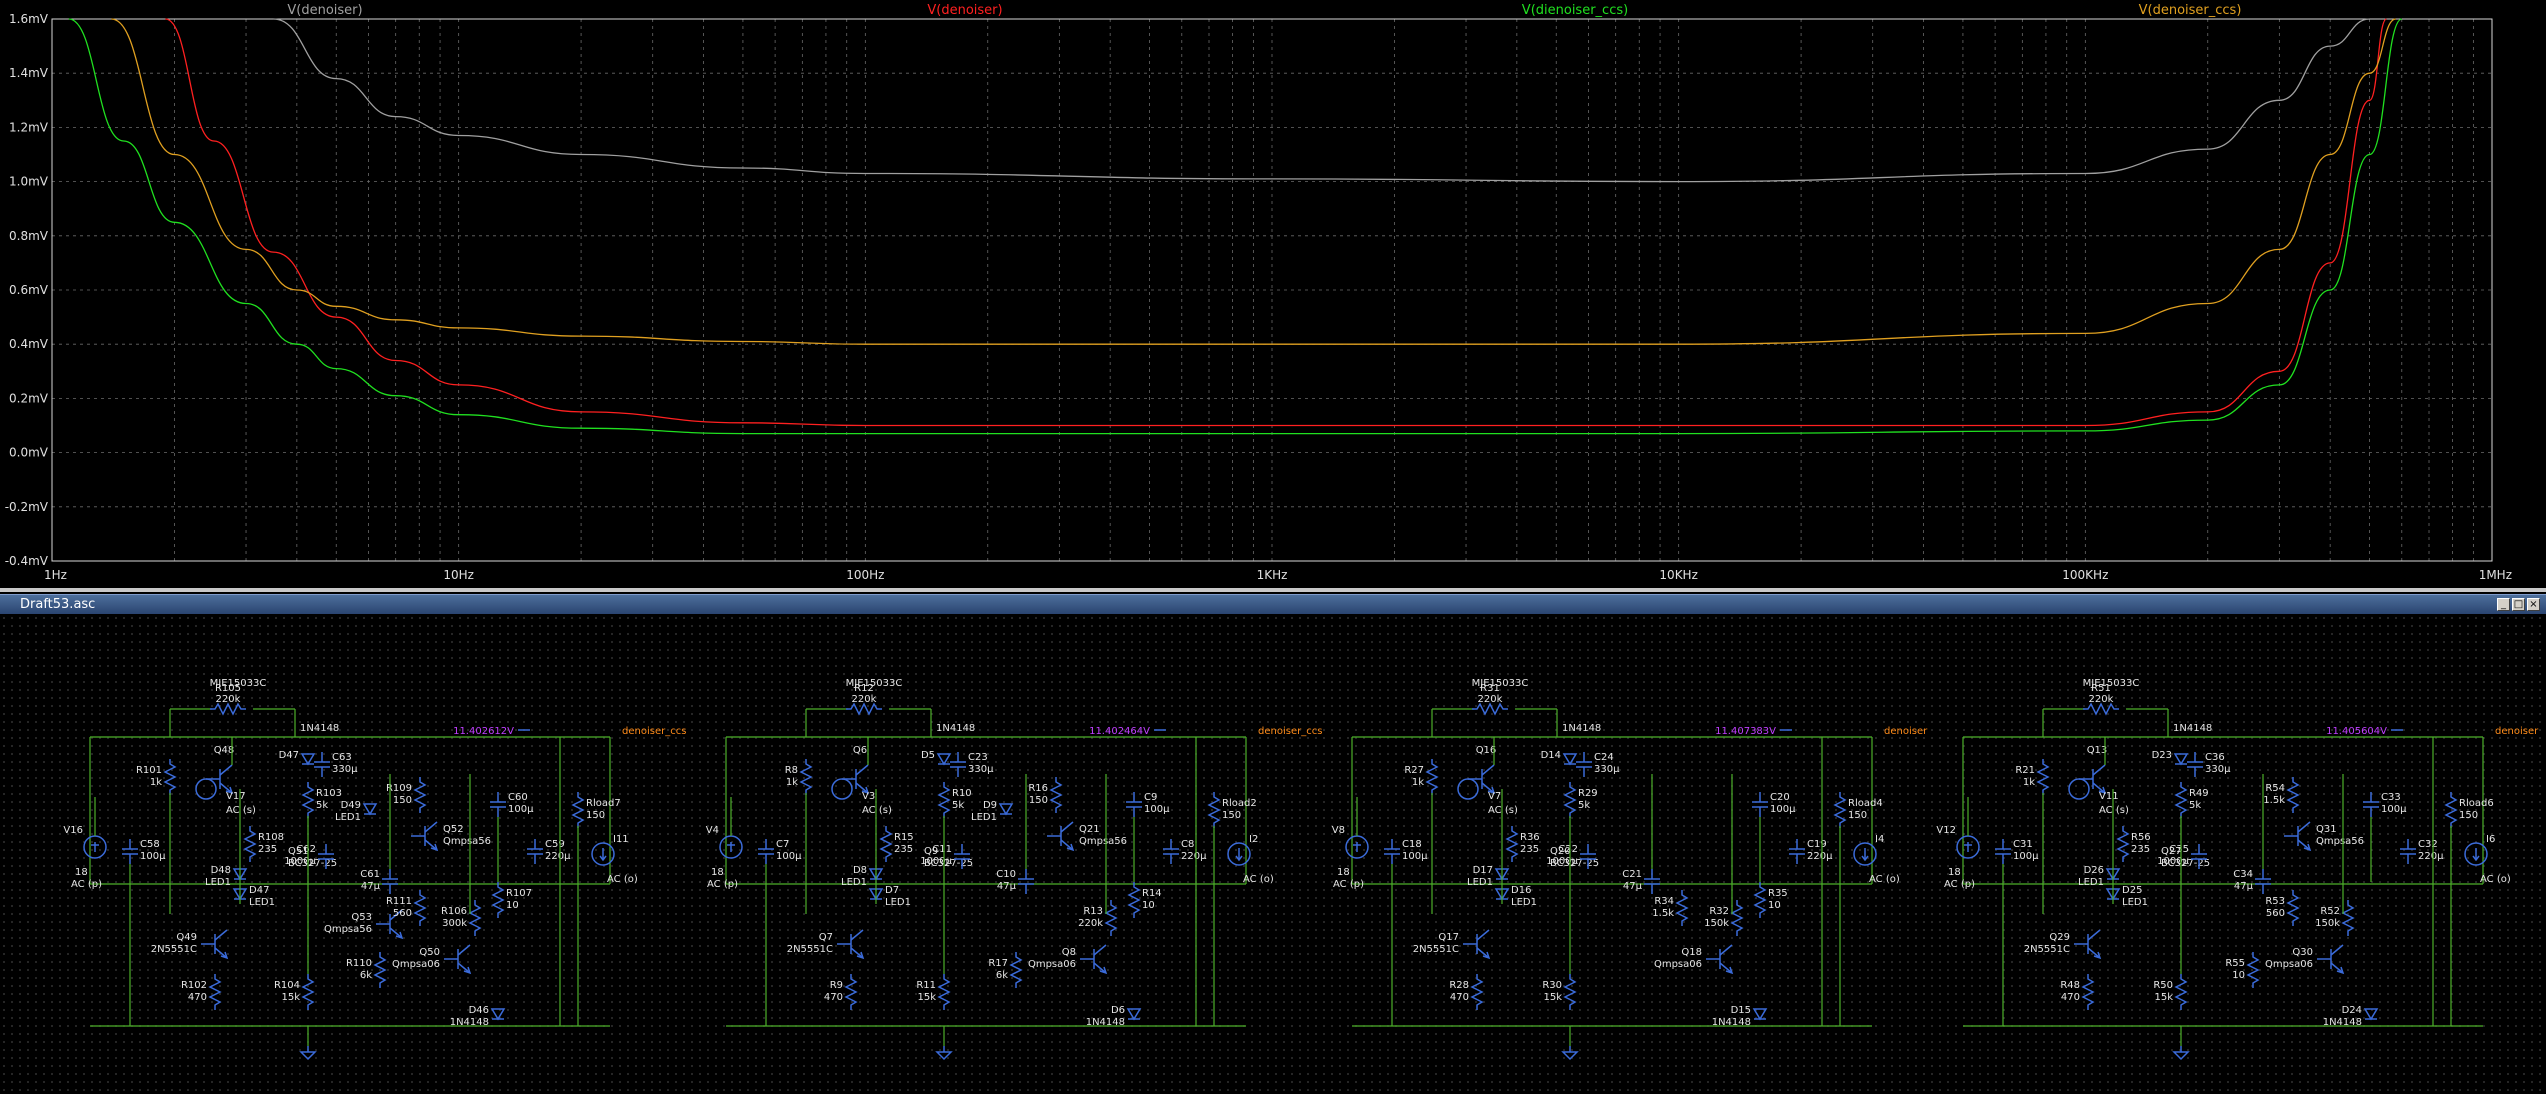  What do you see at coordinates (478, 1016) in the screenshot?
I see `diode: D461N4148` at bounding box center [478, 1016].